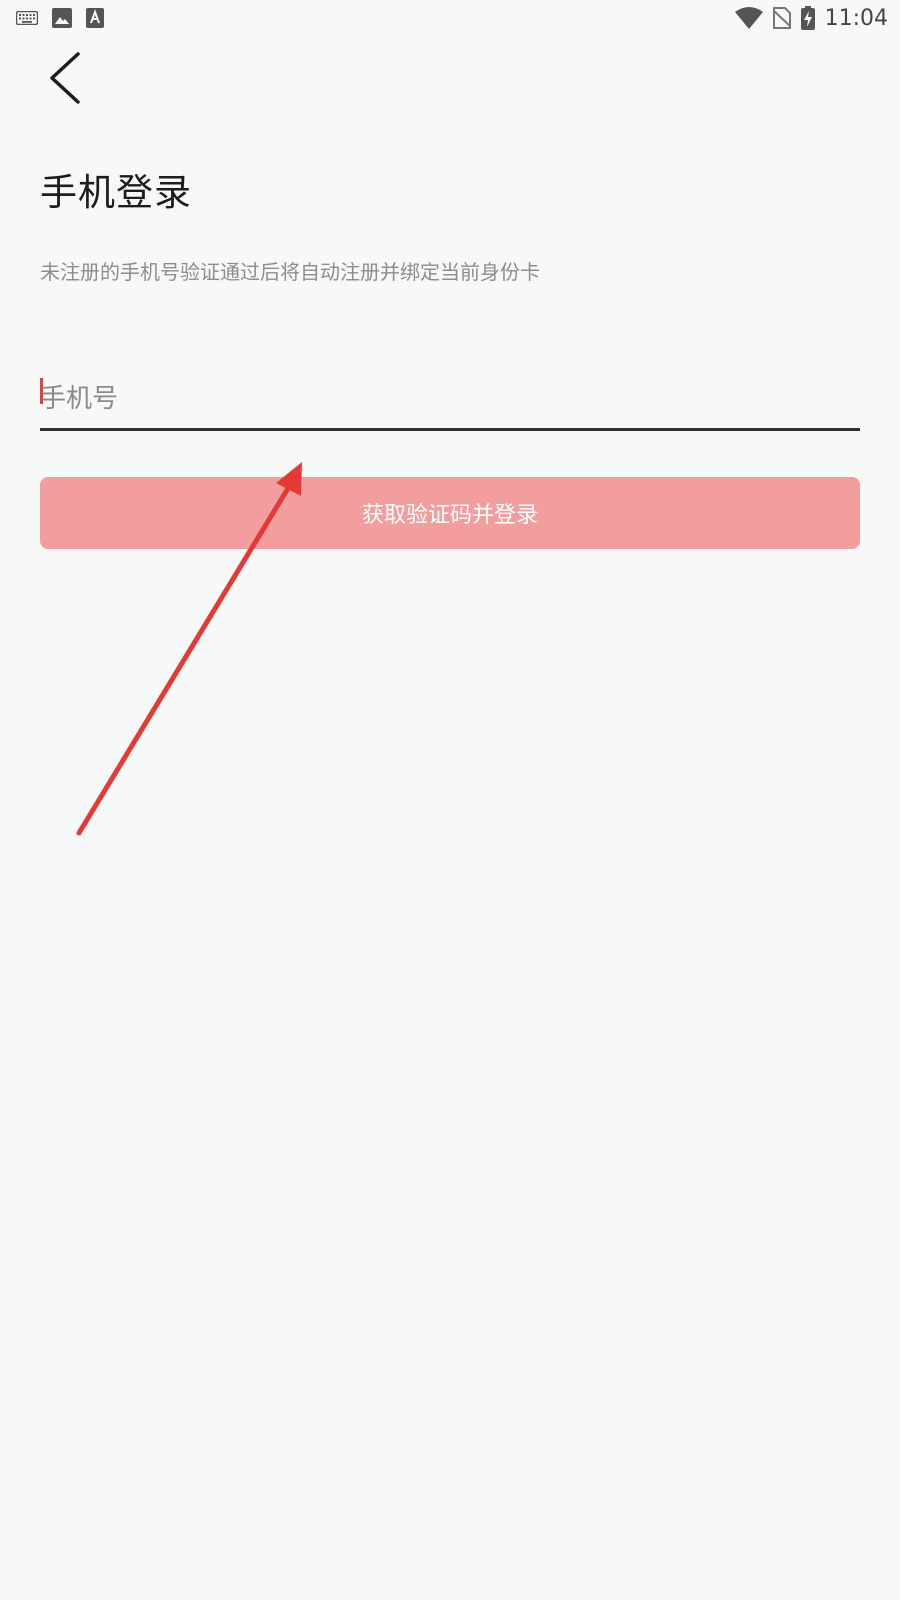  I want to click on no-sim-icon, so click(781, 18).